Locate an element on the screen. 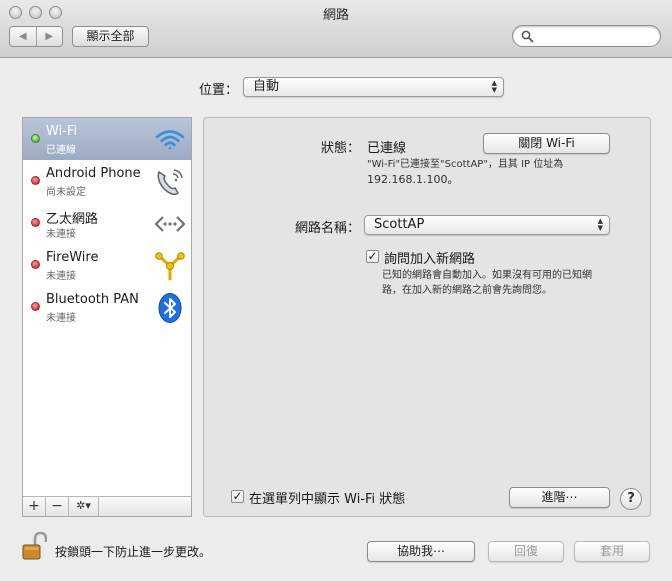 The height and width of the screenshot is (581, 672). service-name: FireWire is located at coordinates (72, 257).